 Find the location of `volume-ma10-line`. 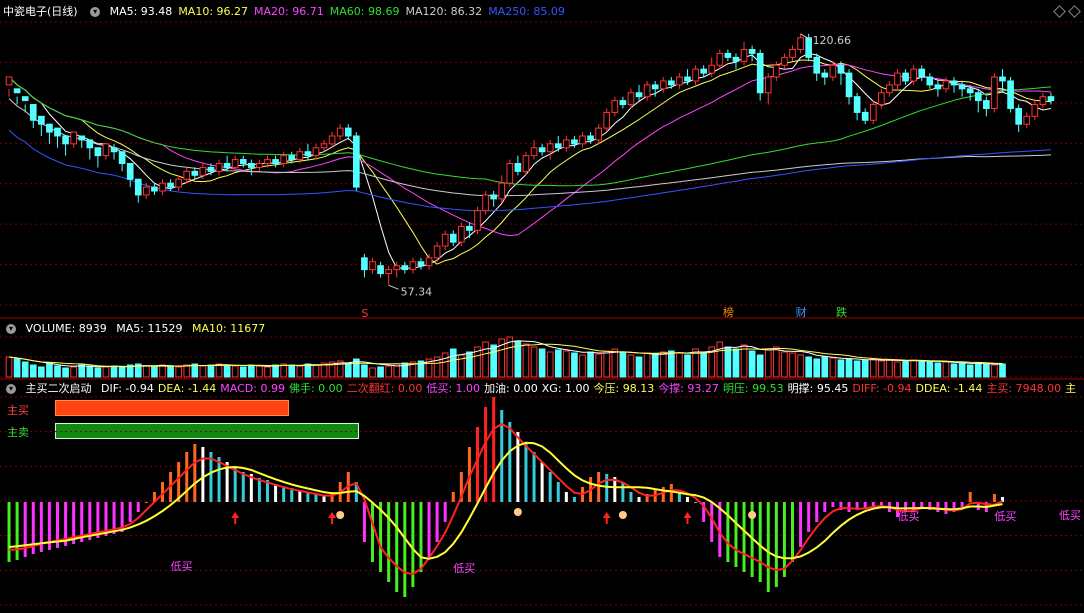

volume-ma10-line is located at coordinates (505, 355).